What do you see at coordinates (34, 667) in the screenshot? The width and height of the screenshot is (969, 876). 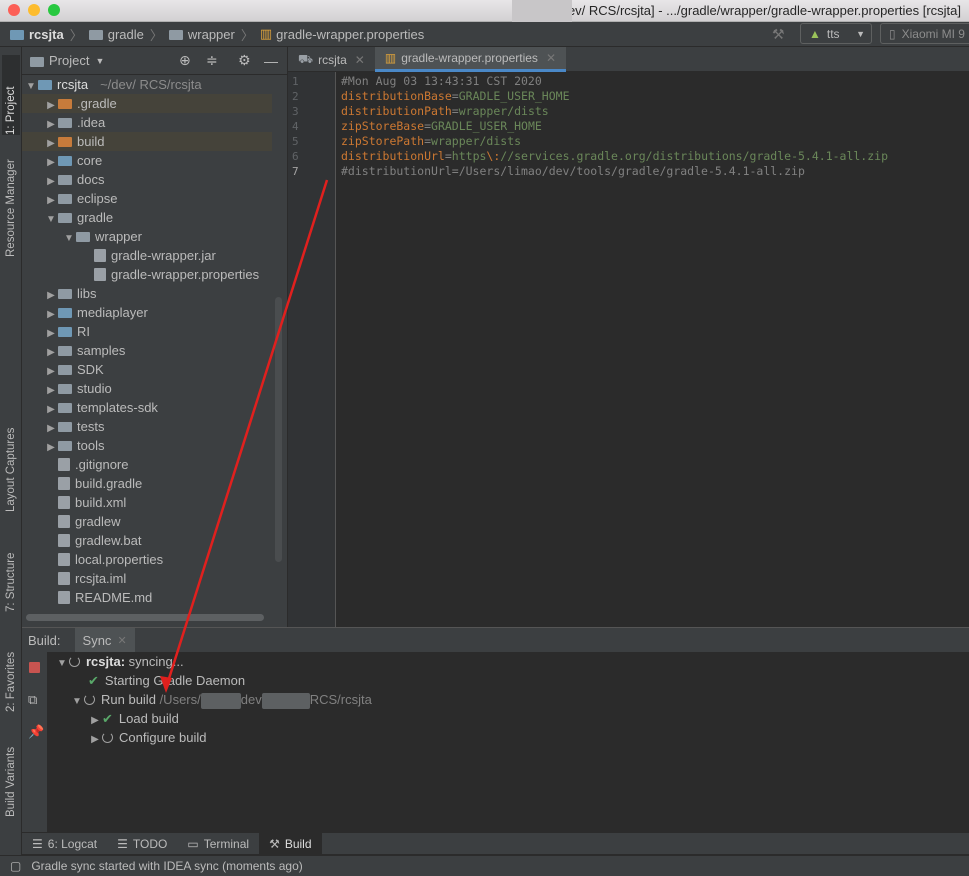 I see `stop-icon` at bounding box center [34, 667].